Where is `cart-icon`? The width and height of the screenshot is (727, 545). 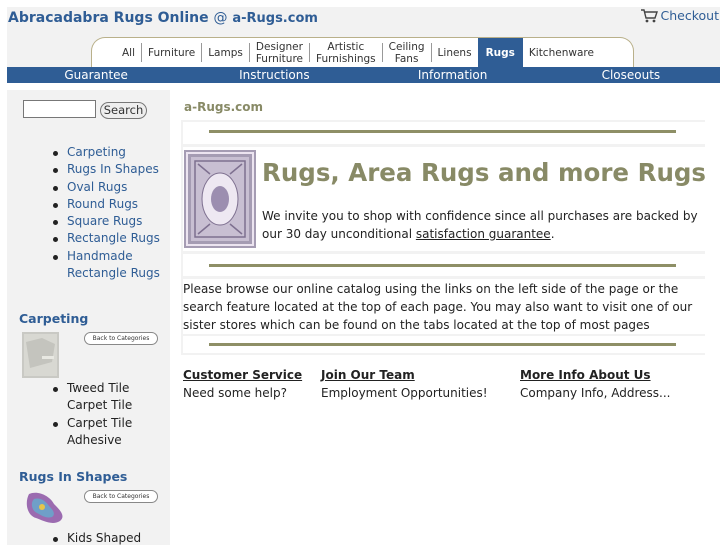
cart-icon is located at coordinates (649, 15).